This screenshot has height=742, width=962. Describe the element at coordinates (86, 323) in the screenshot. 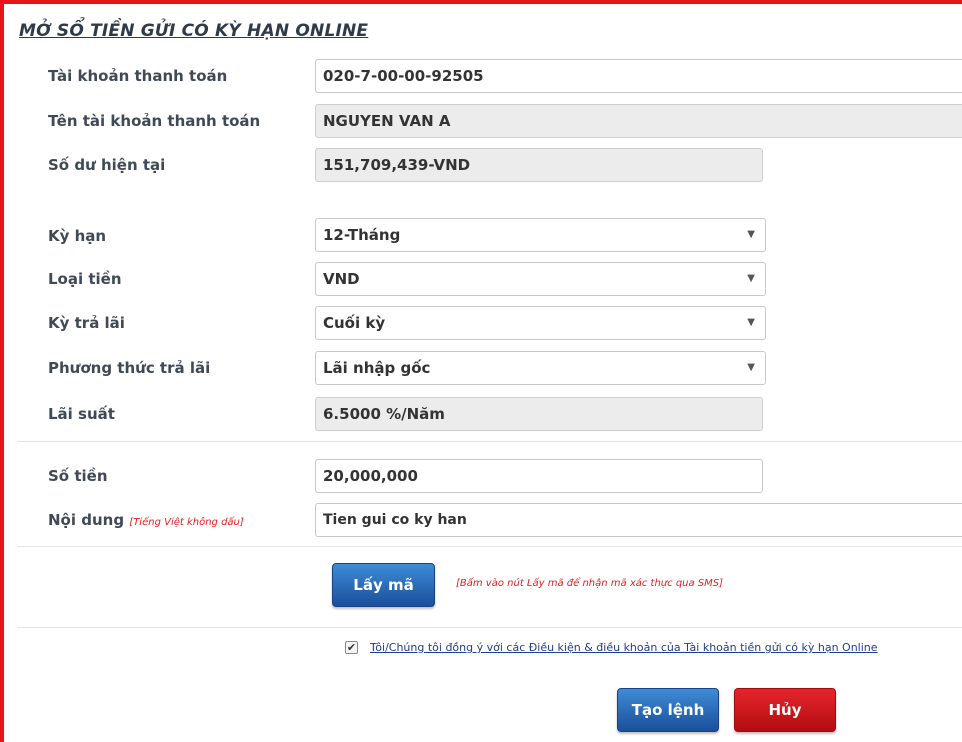

I see `interest-period-label: Kỳ trả lãi` at that location.